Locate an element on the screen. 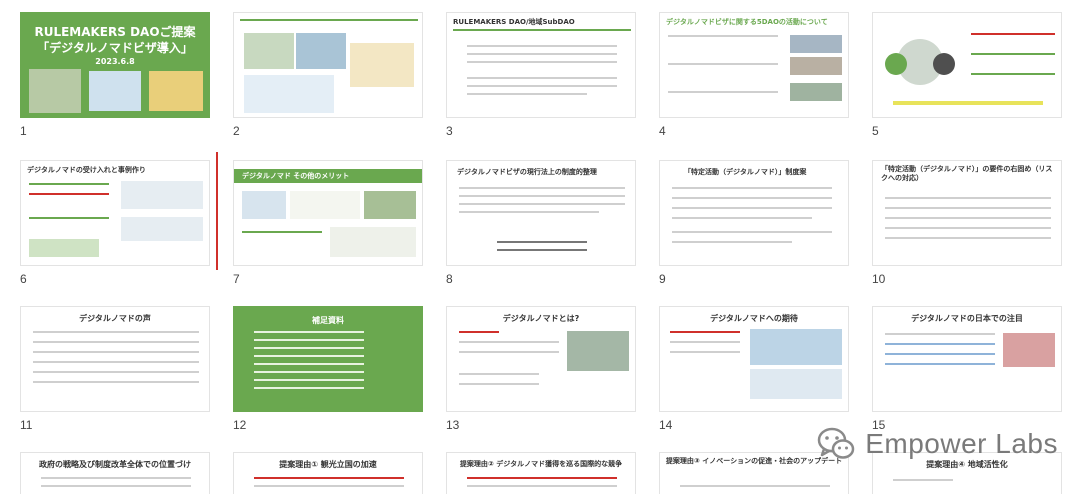 This screenshot has height=494, width=1080. slide-1-subtitle: 2023.6.8 is located at coordinates (115, 61).